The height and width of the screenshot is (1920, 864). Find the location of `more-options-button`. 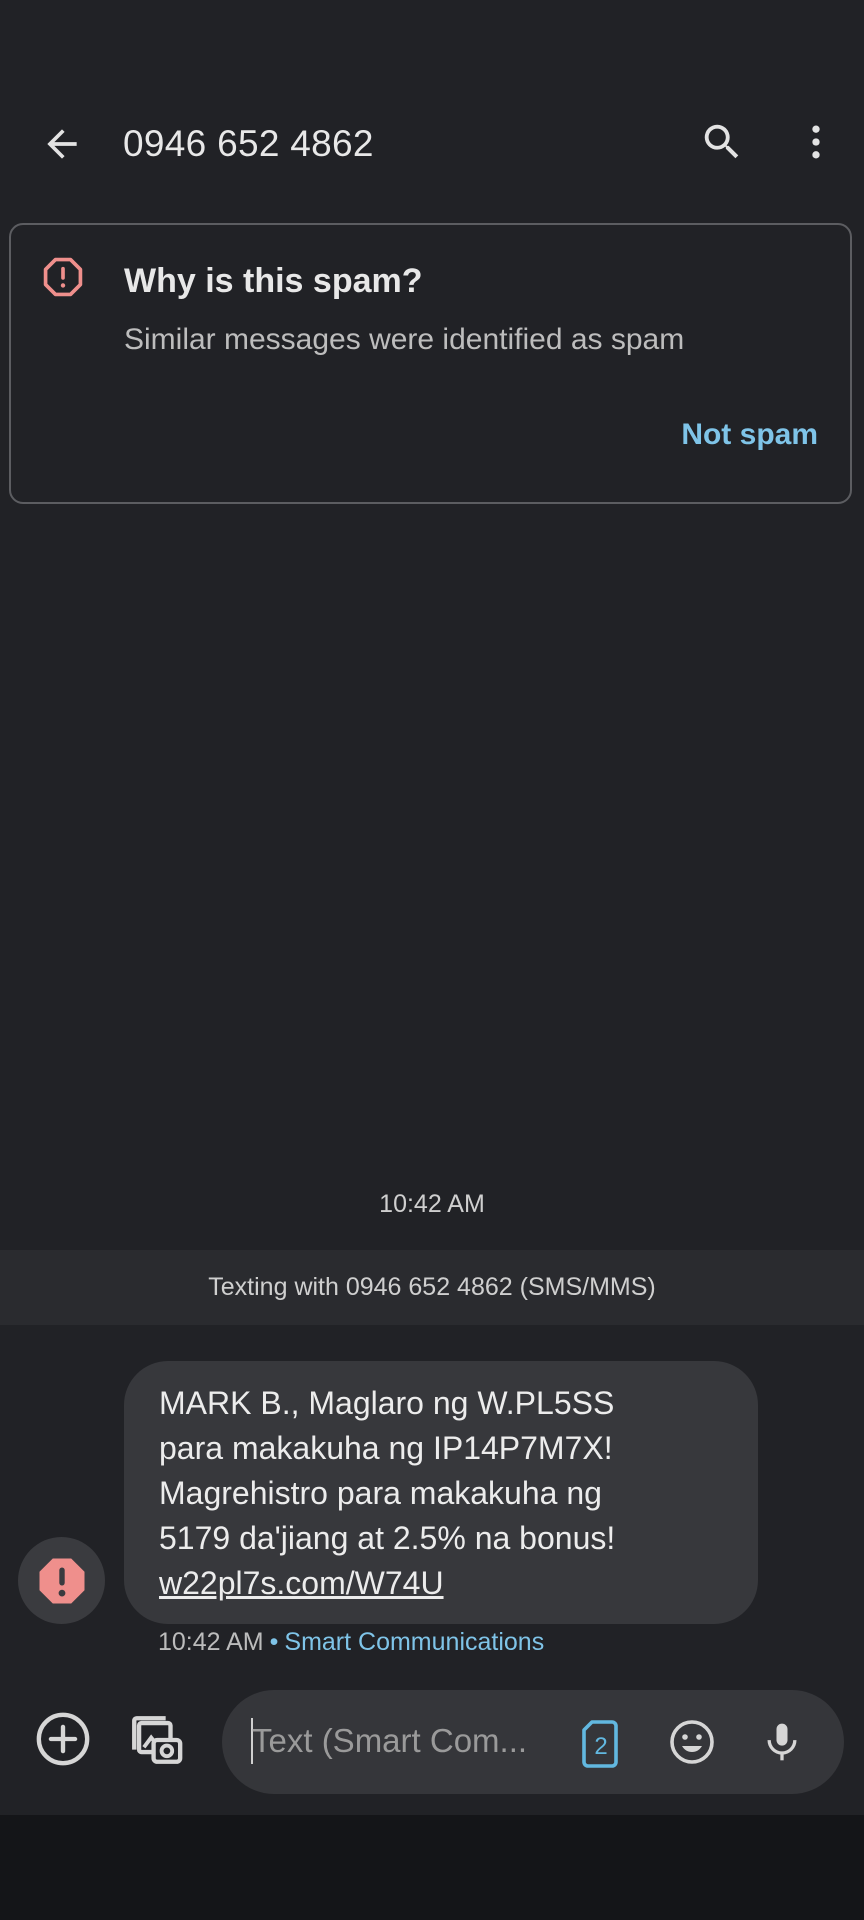

more-options-button is located at coordinates (816, 142).